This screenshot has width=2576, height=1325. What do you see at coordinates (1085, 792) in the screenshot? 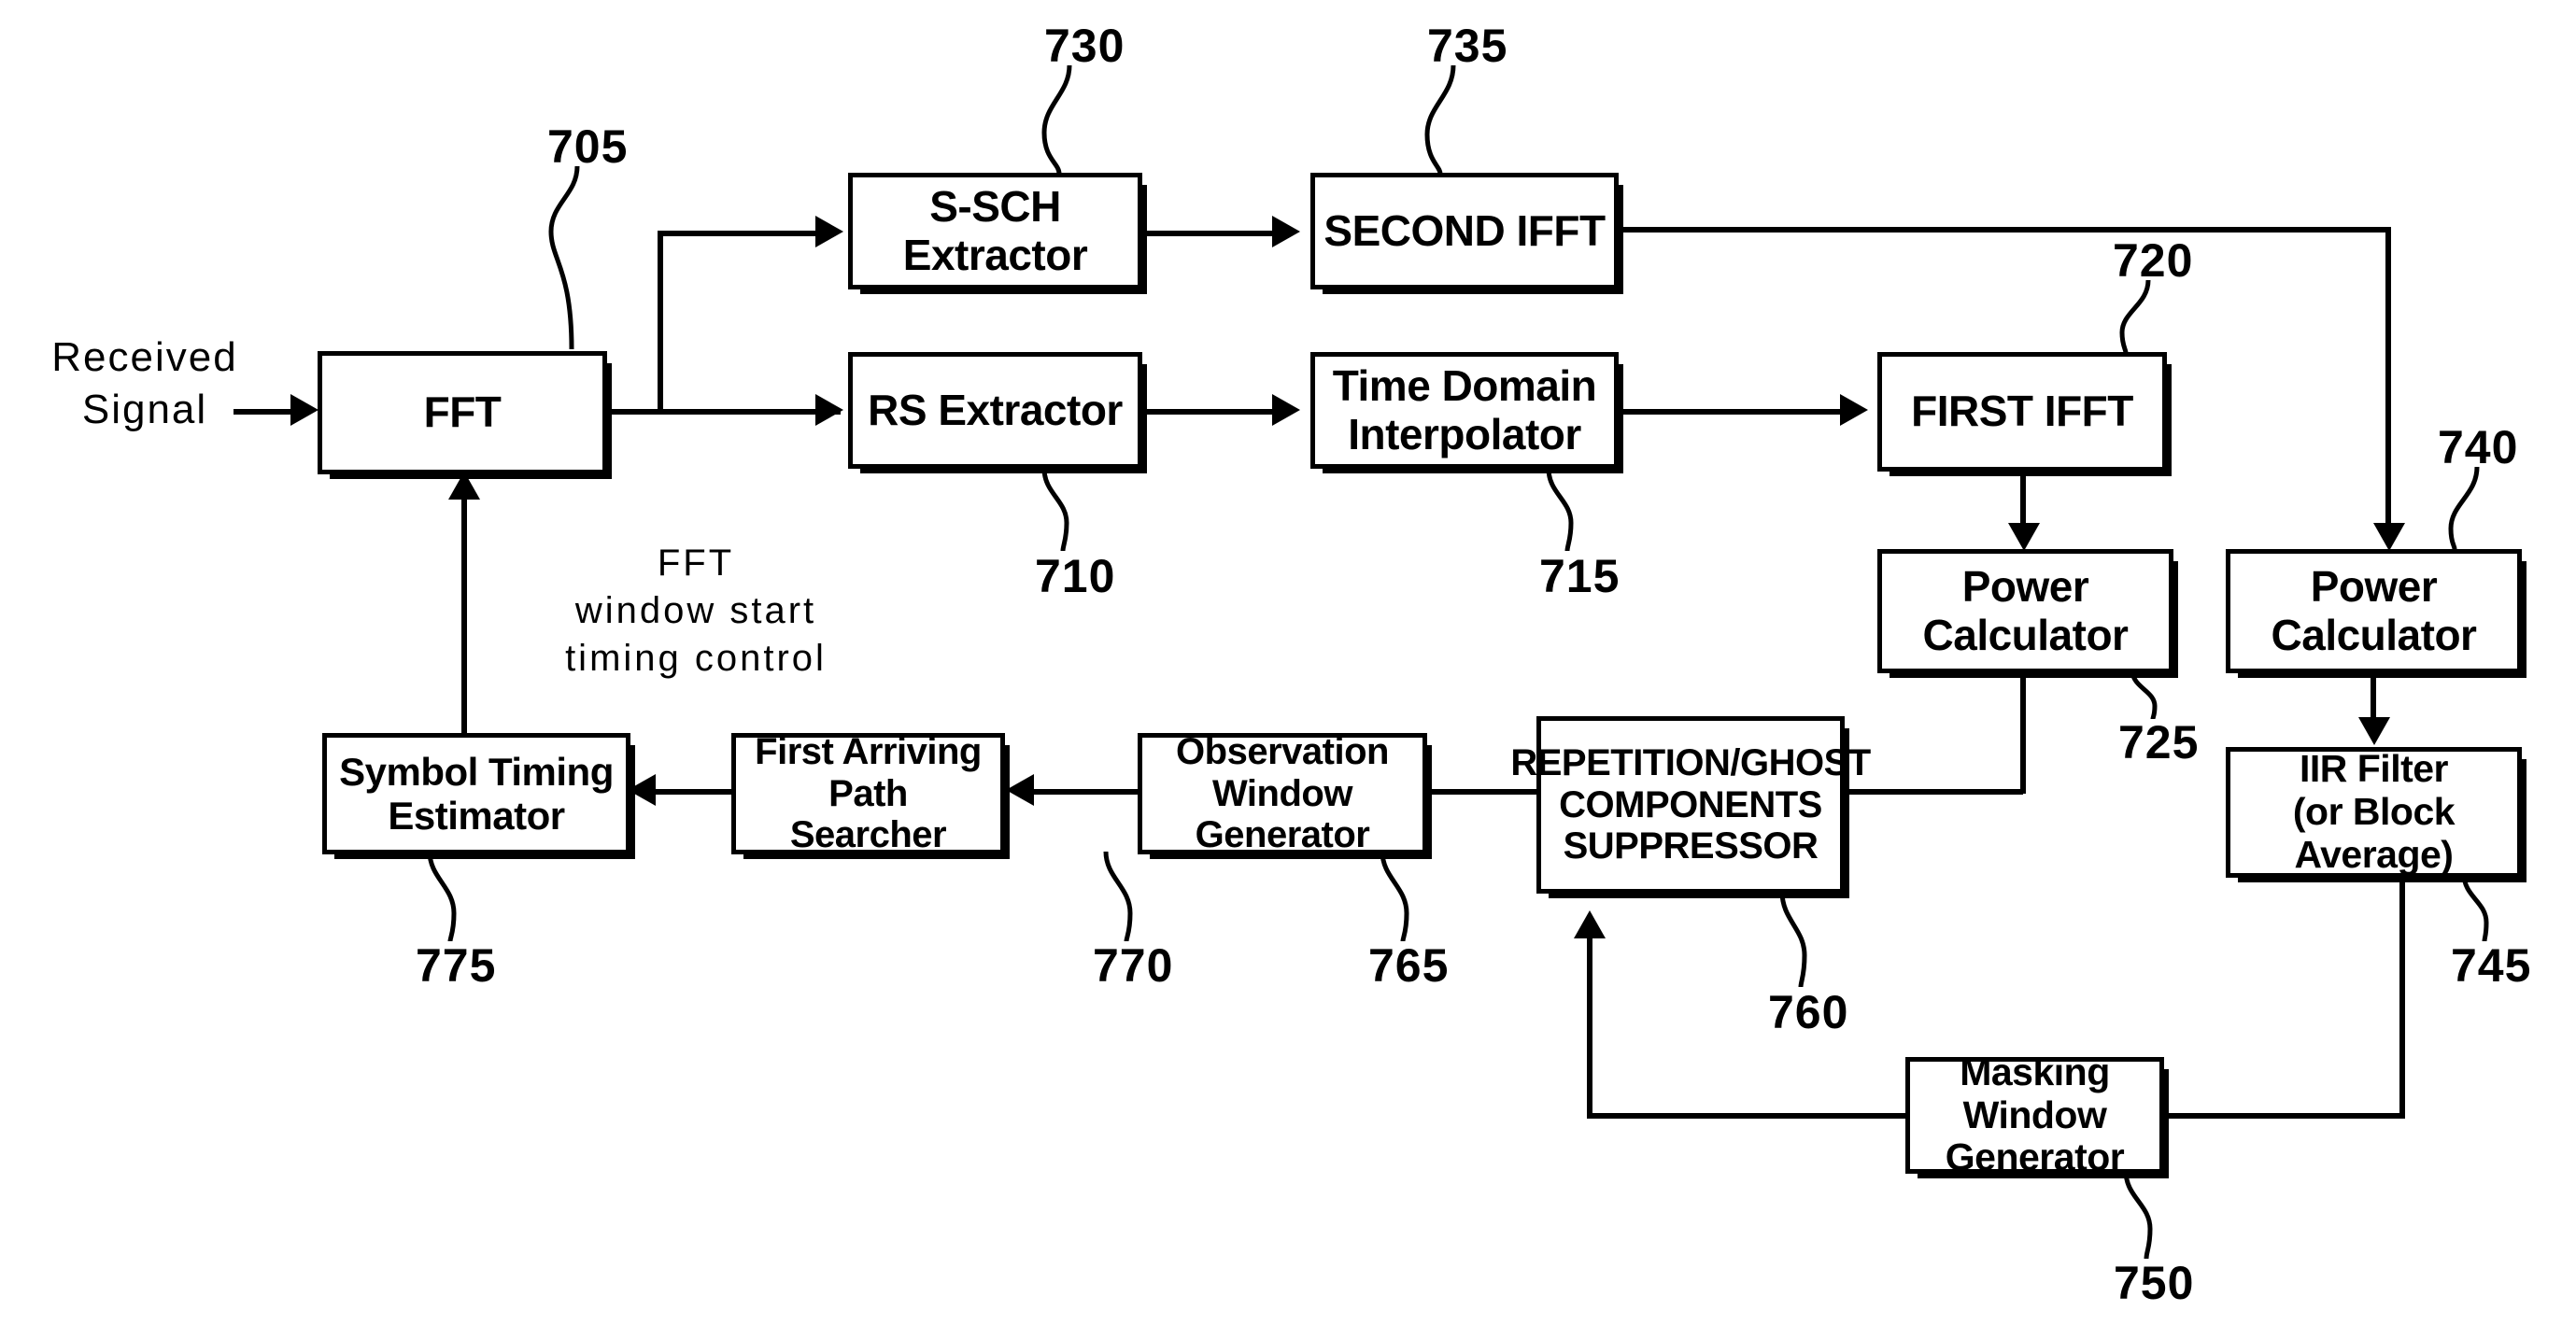
I see `connector-obswindow-to-fap` at bounding box center [1085, 792].